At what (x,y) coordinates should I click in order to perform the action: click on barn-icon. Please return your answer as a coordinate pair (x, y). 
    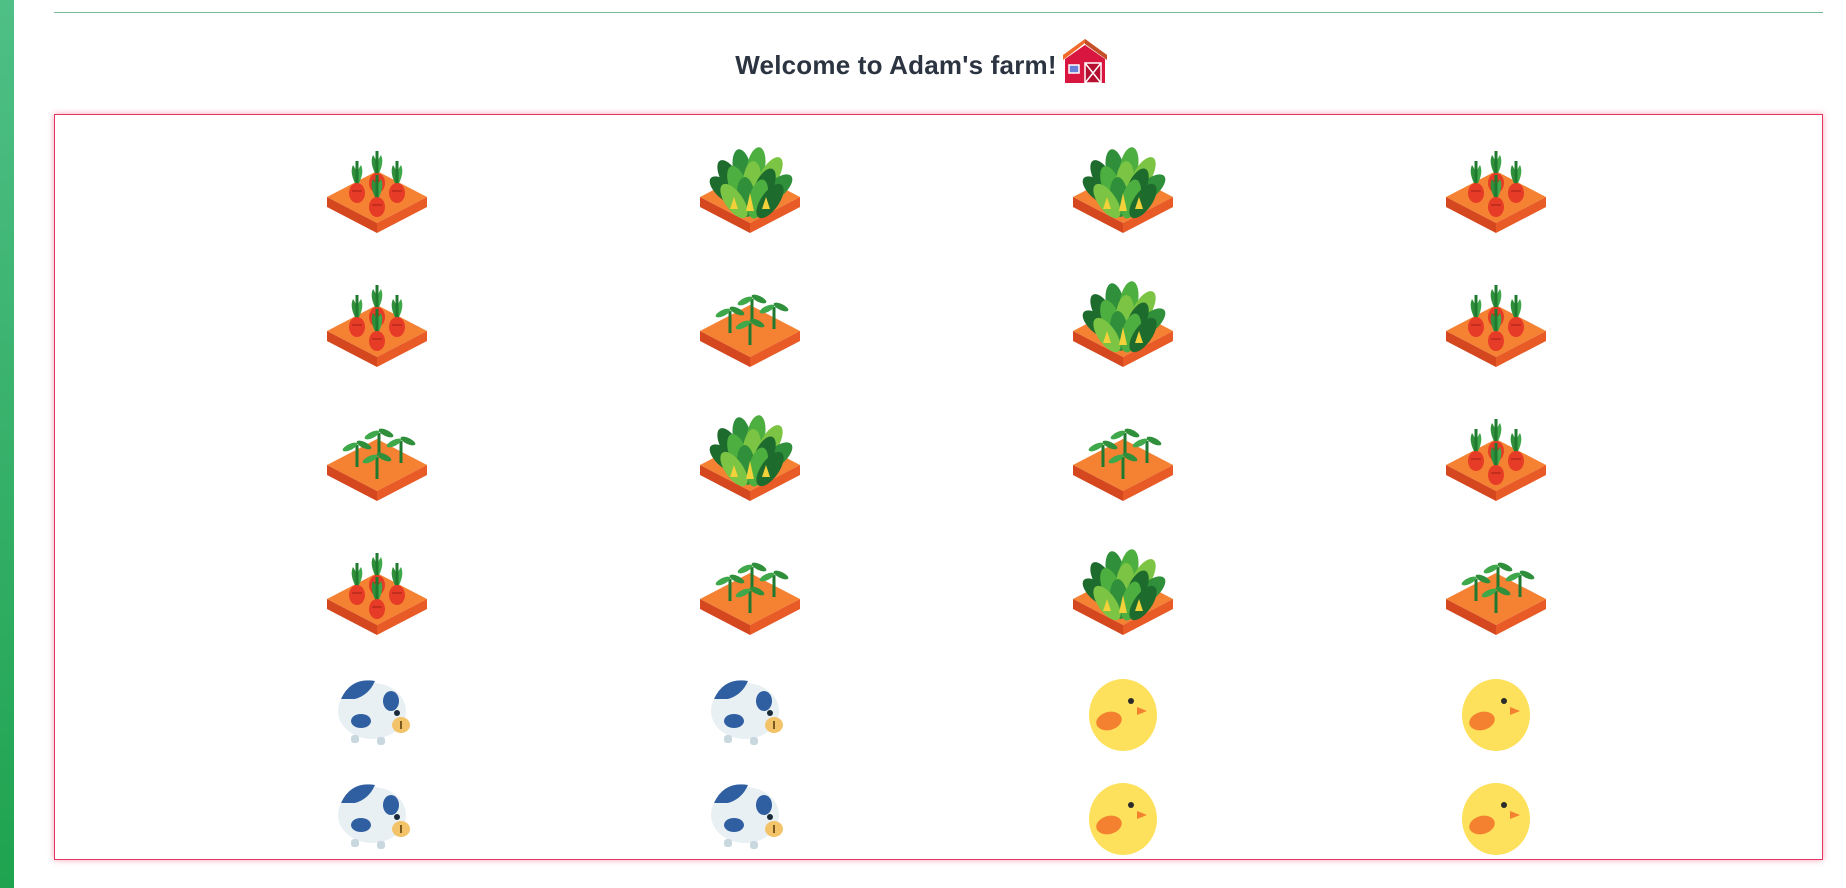
    Looking at the image, I should click on (1084, 61).